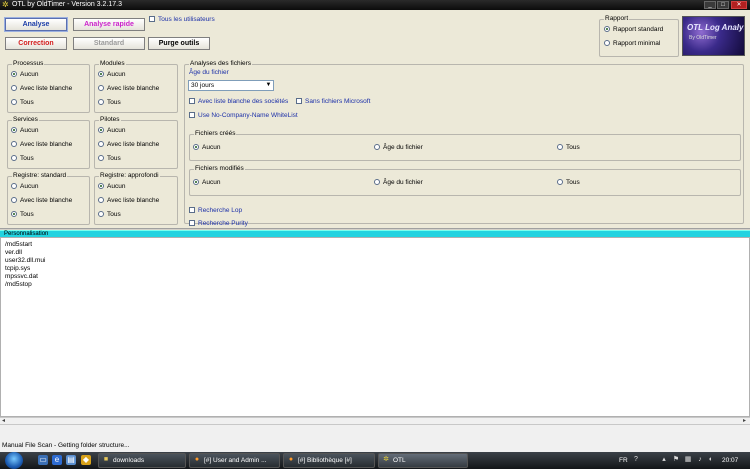  Describe the element at coordinates (21, 276) in the screenshot. I see `perso-line: mpssvc.dat` at that location.